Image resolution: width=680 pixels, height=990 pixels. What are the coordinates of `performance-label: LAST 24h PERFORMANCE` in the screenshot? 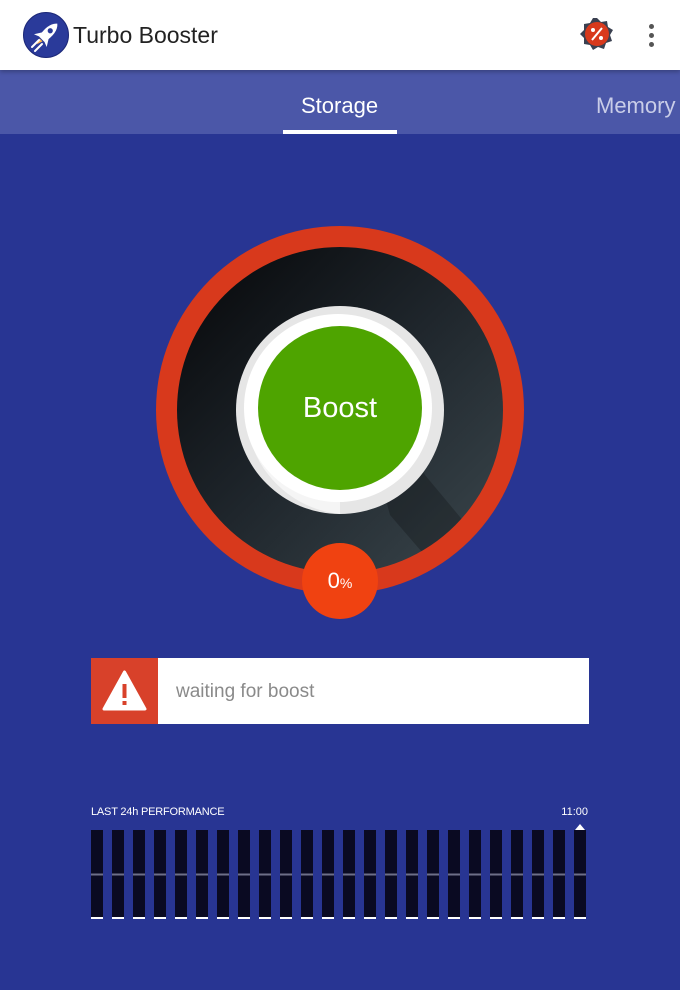 It's located at (158, 812).